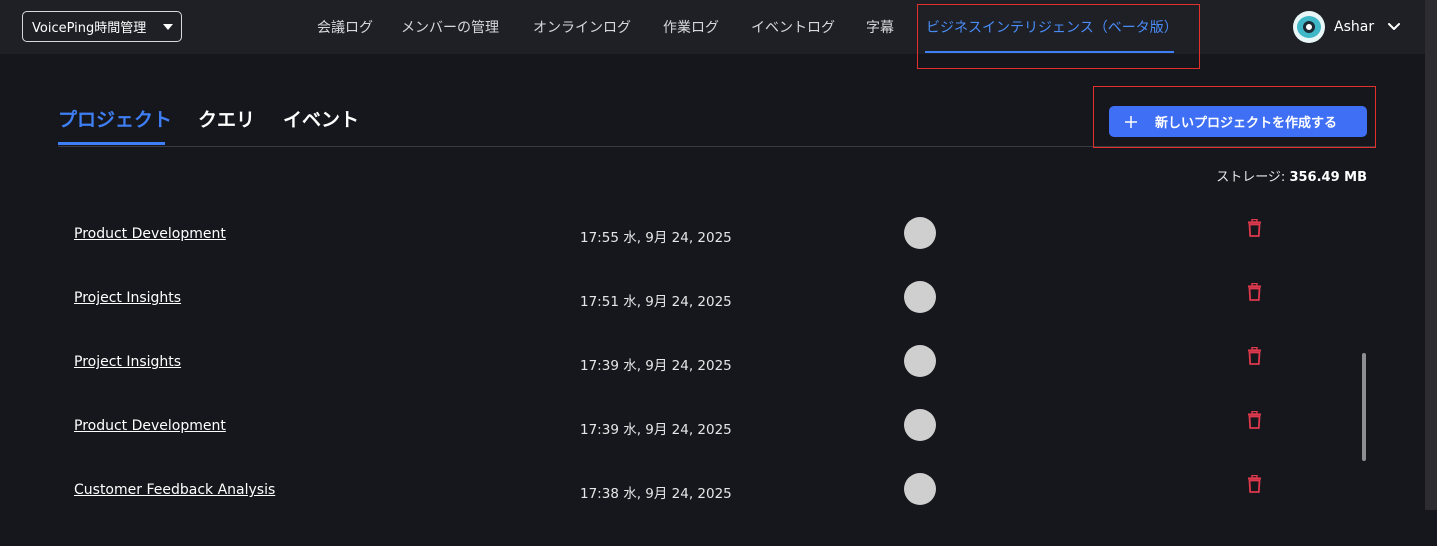  Describe the element at coordinates (345, 27) in the screenshot. I see `nav-item-meeting-log: 会議ログ` at that location.